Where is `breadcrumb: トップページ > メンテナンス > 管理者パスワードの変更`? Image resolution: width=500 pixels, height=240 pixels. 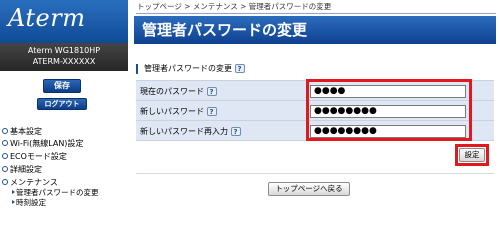
breadcrumb: トップページ > メンテナンス > 管理者パスワードの変更 is located at coordinates (234, 7).